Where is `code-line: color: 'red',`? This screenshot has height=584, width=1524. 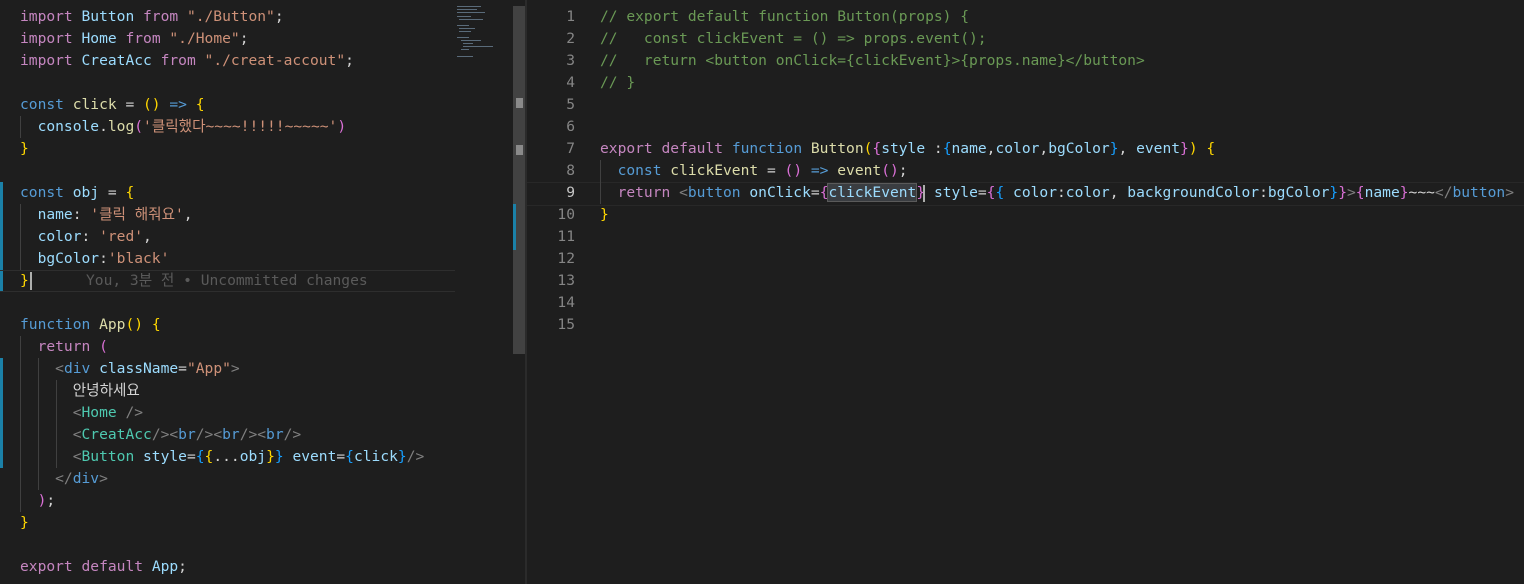 code-line: color: 'red', is located at coordinates (86, 237).